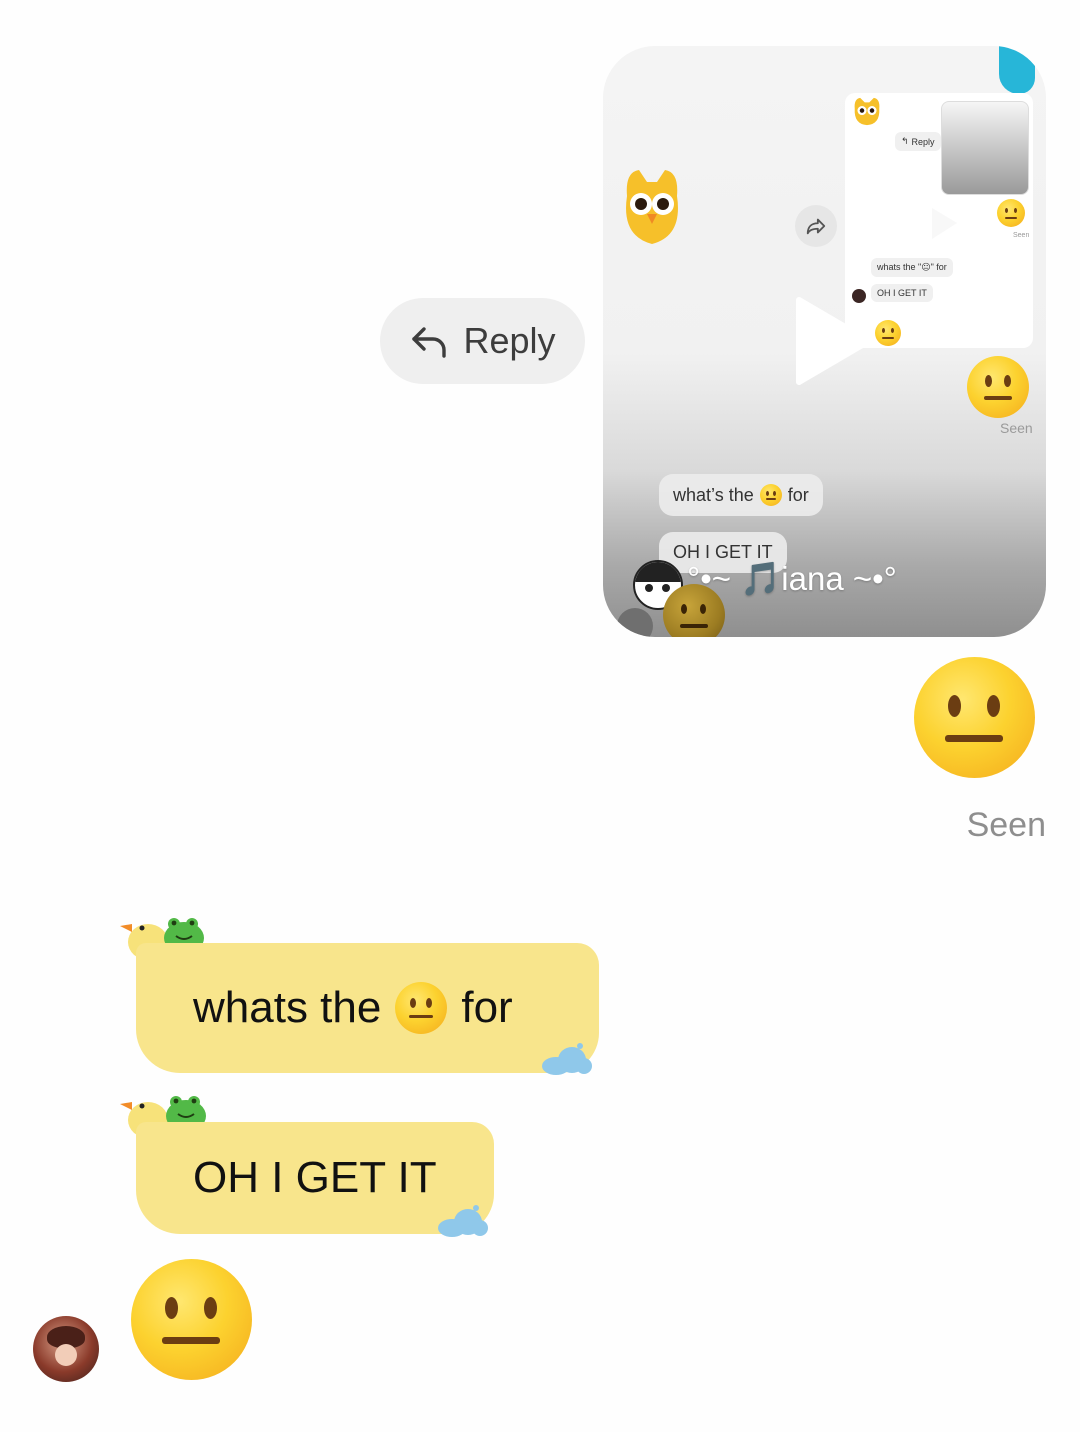 Image resolution: width=1080 pixels, height=1432 pixels. Describe the element at coordinates (974, 717) in the screenshot. I see `sent-neutral-face-emoji` at that location.